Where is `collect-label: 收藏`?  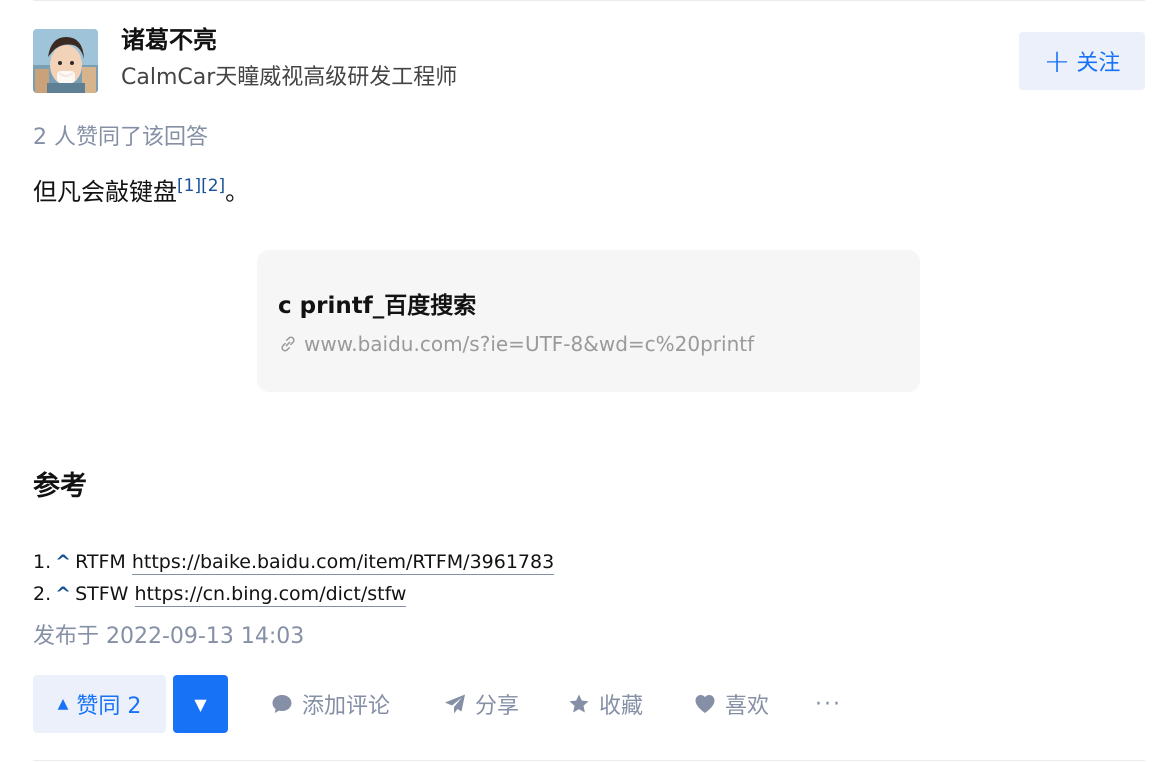
collect-label: 收藏 is located at coordinates (621, 706).